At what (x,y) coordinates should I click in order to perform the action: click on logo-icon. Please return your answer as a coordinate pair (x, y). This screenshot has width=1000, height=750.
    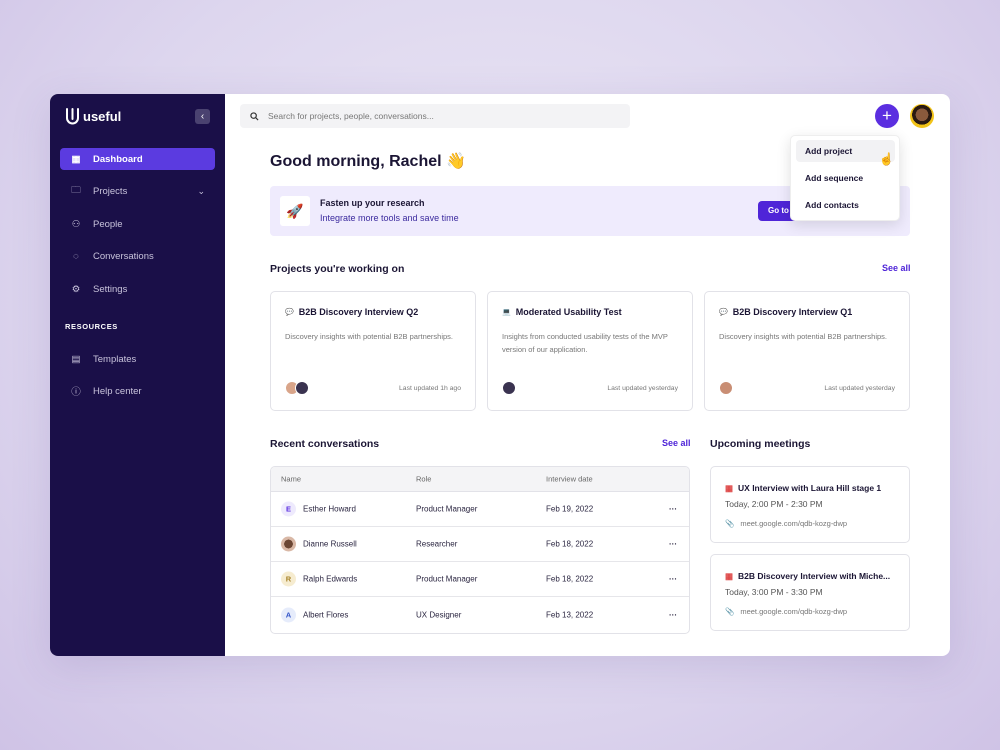
    Looking at the image, I should click on (72, 116).